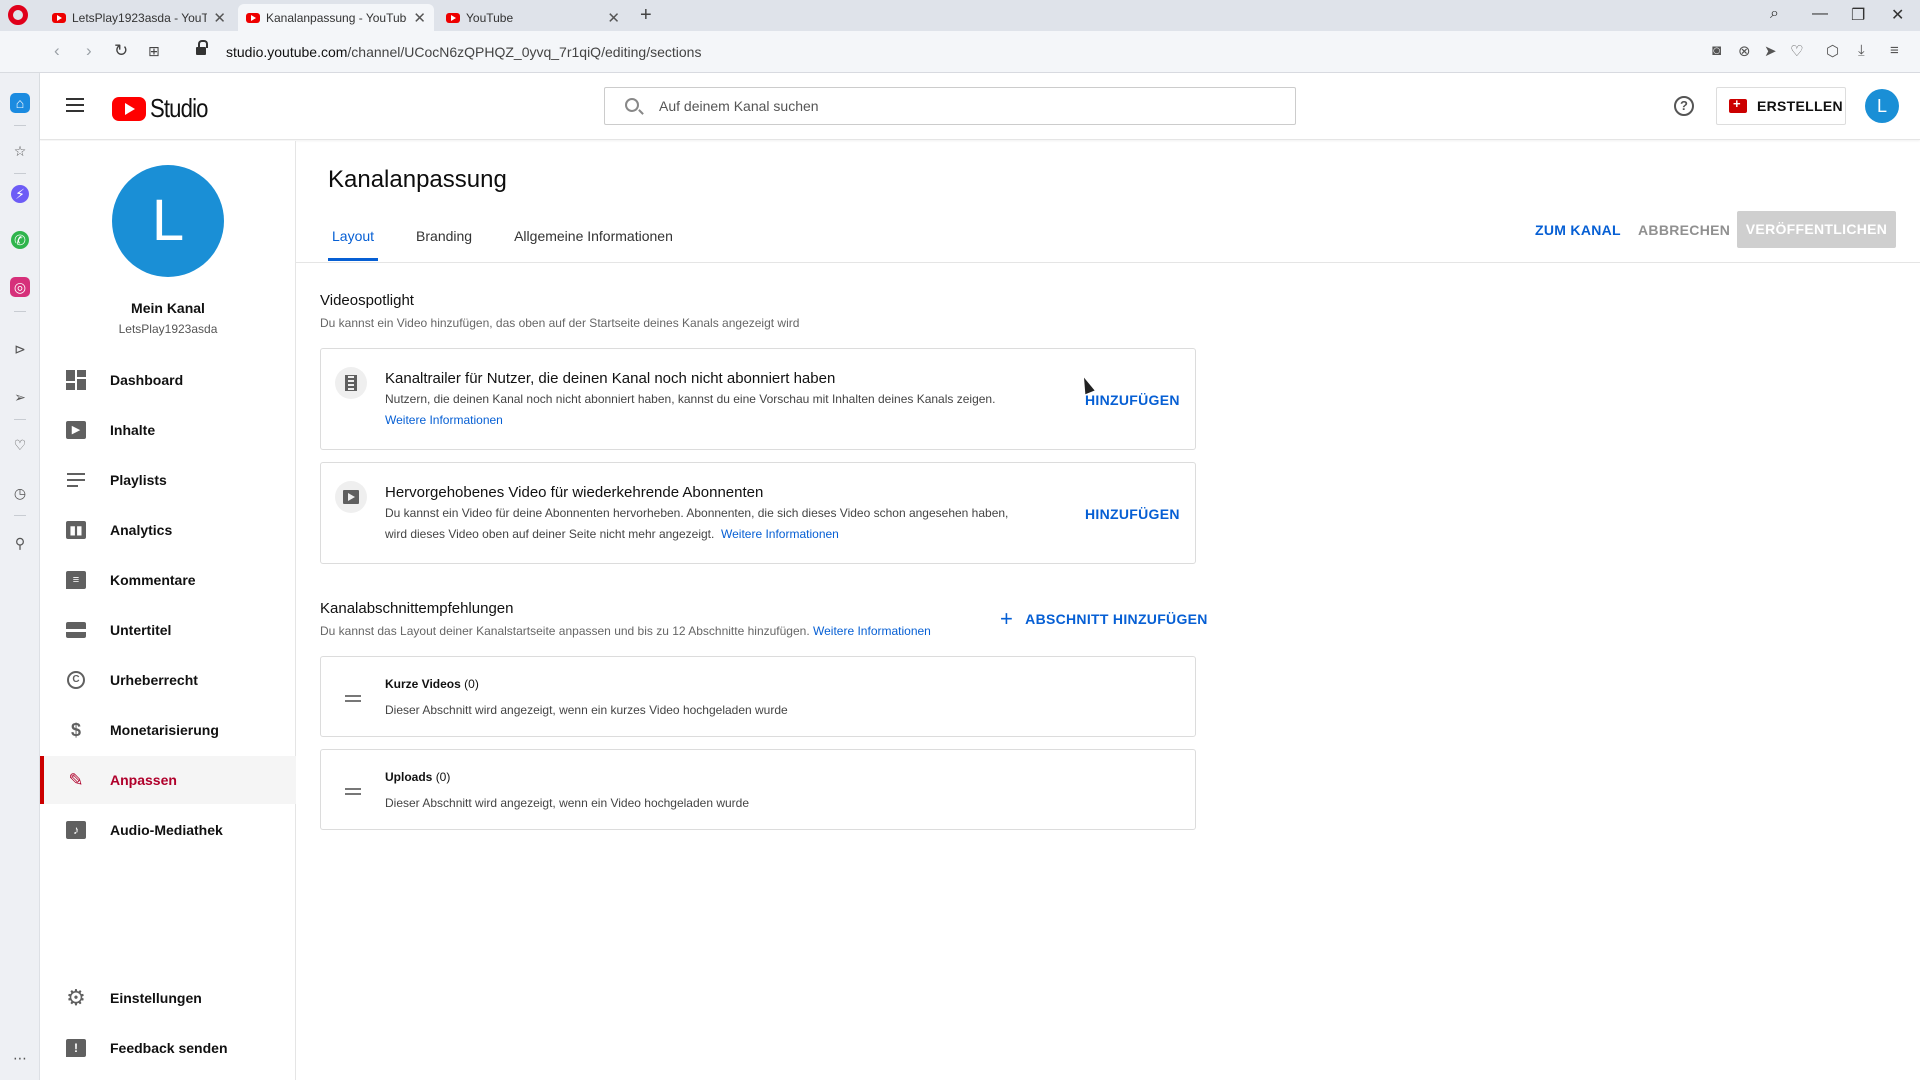 The width and height of the screenshot is (1920, 1080). Describe the element at coordinates (20, 194) in the screenshot. I see `messenger-icon: ⚡` at that location.